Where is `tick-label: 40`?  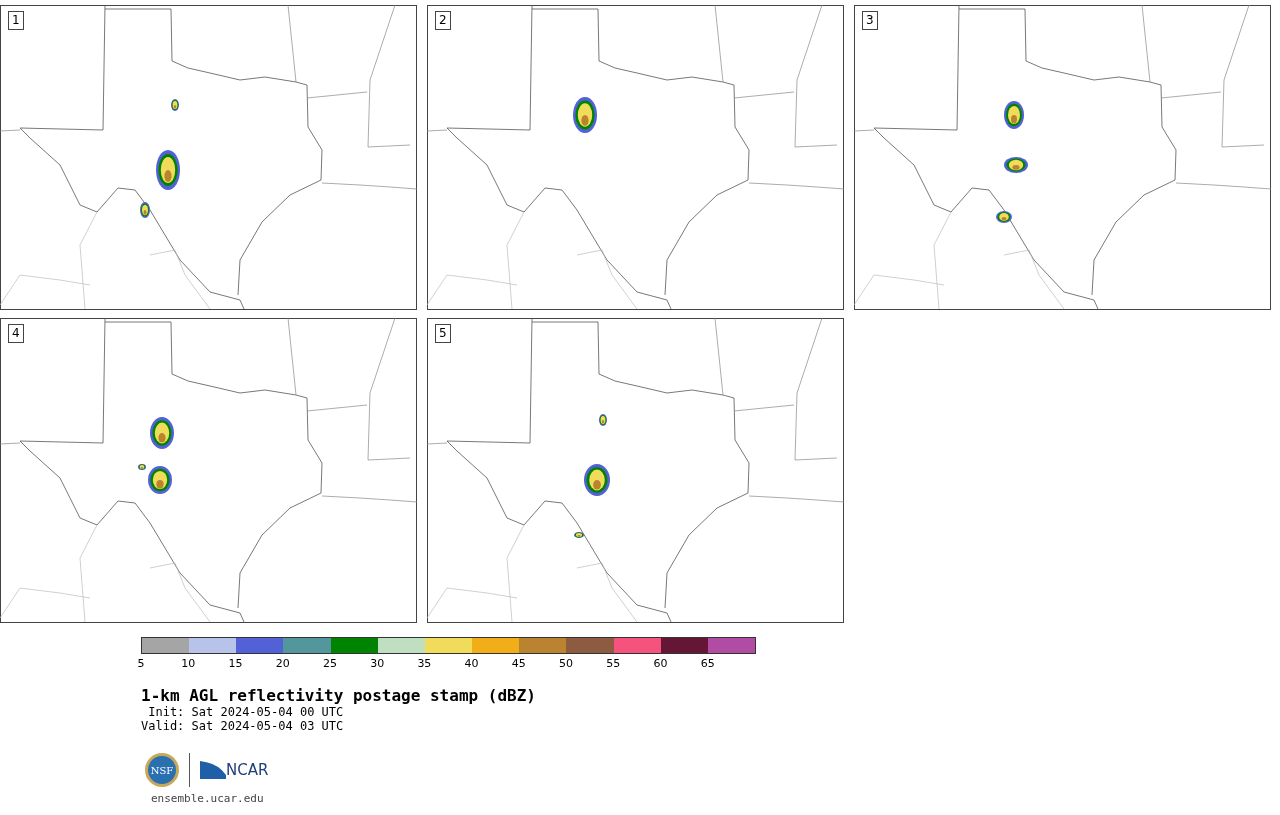
tick-label: 40 is located at coordinates (471, 663).